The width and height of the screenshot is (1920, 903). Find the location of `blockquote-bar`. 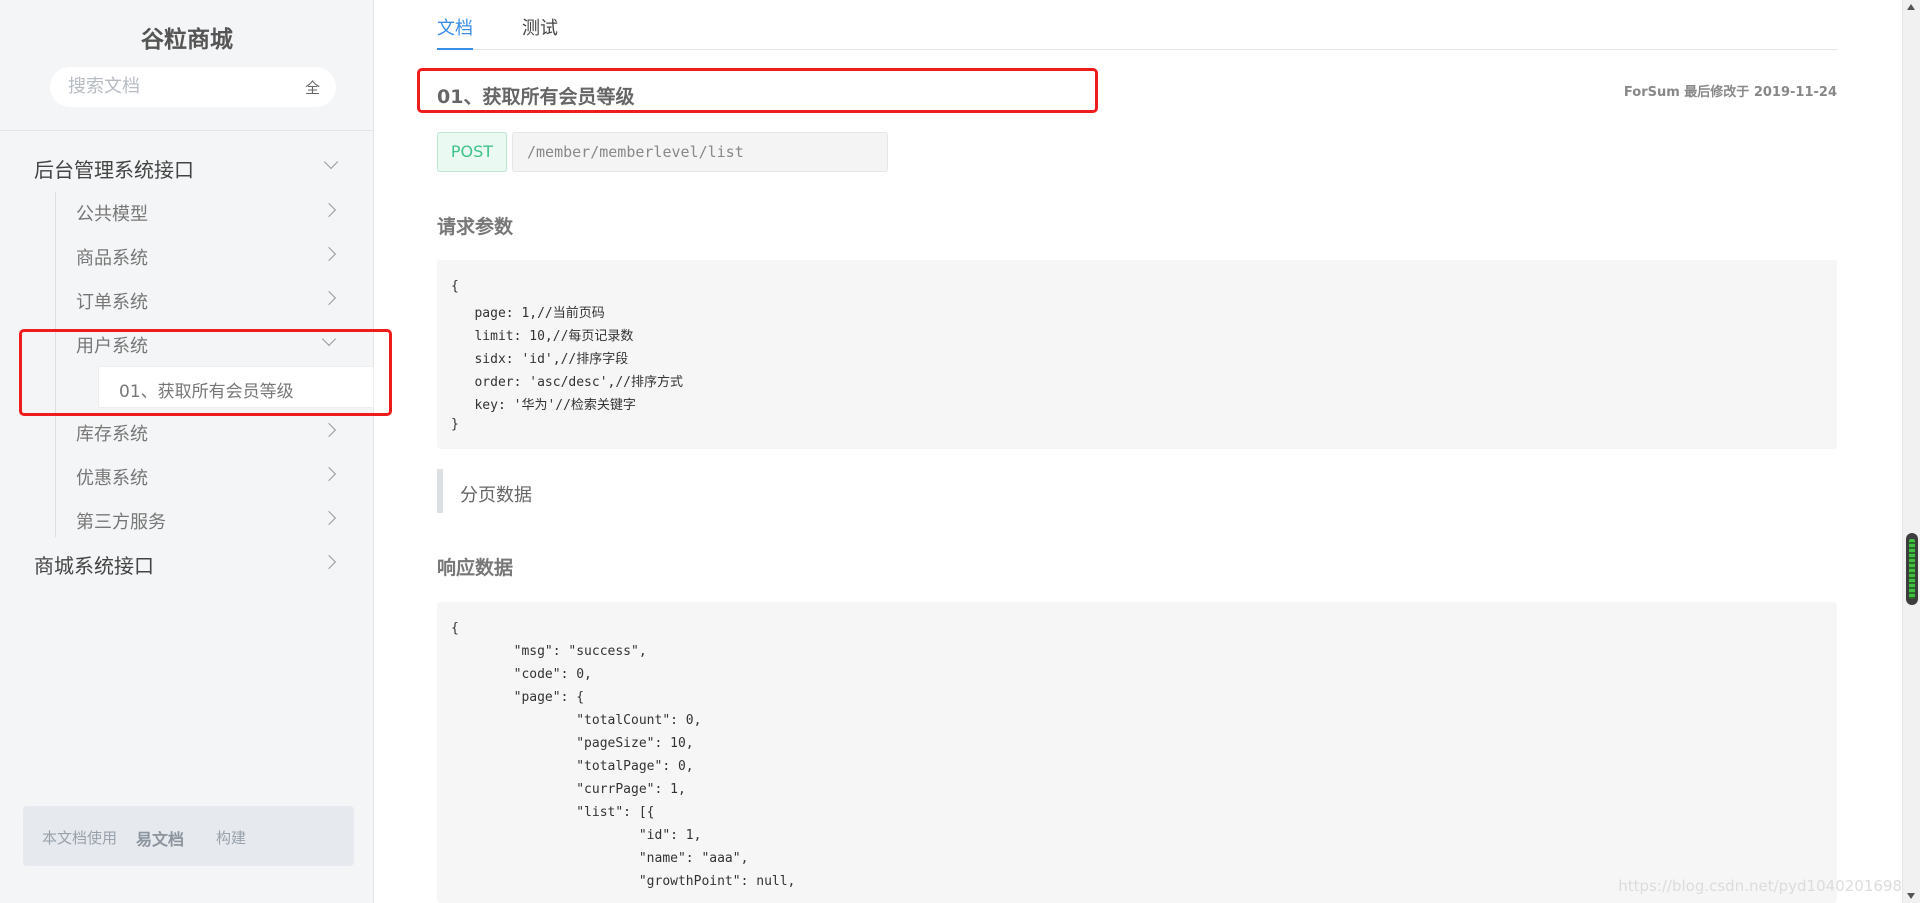

blockquote-bar is located at coordinates (440, 491).